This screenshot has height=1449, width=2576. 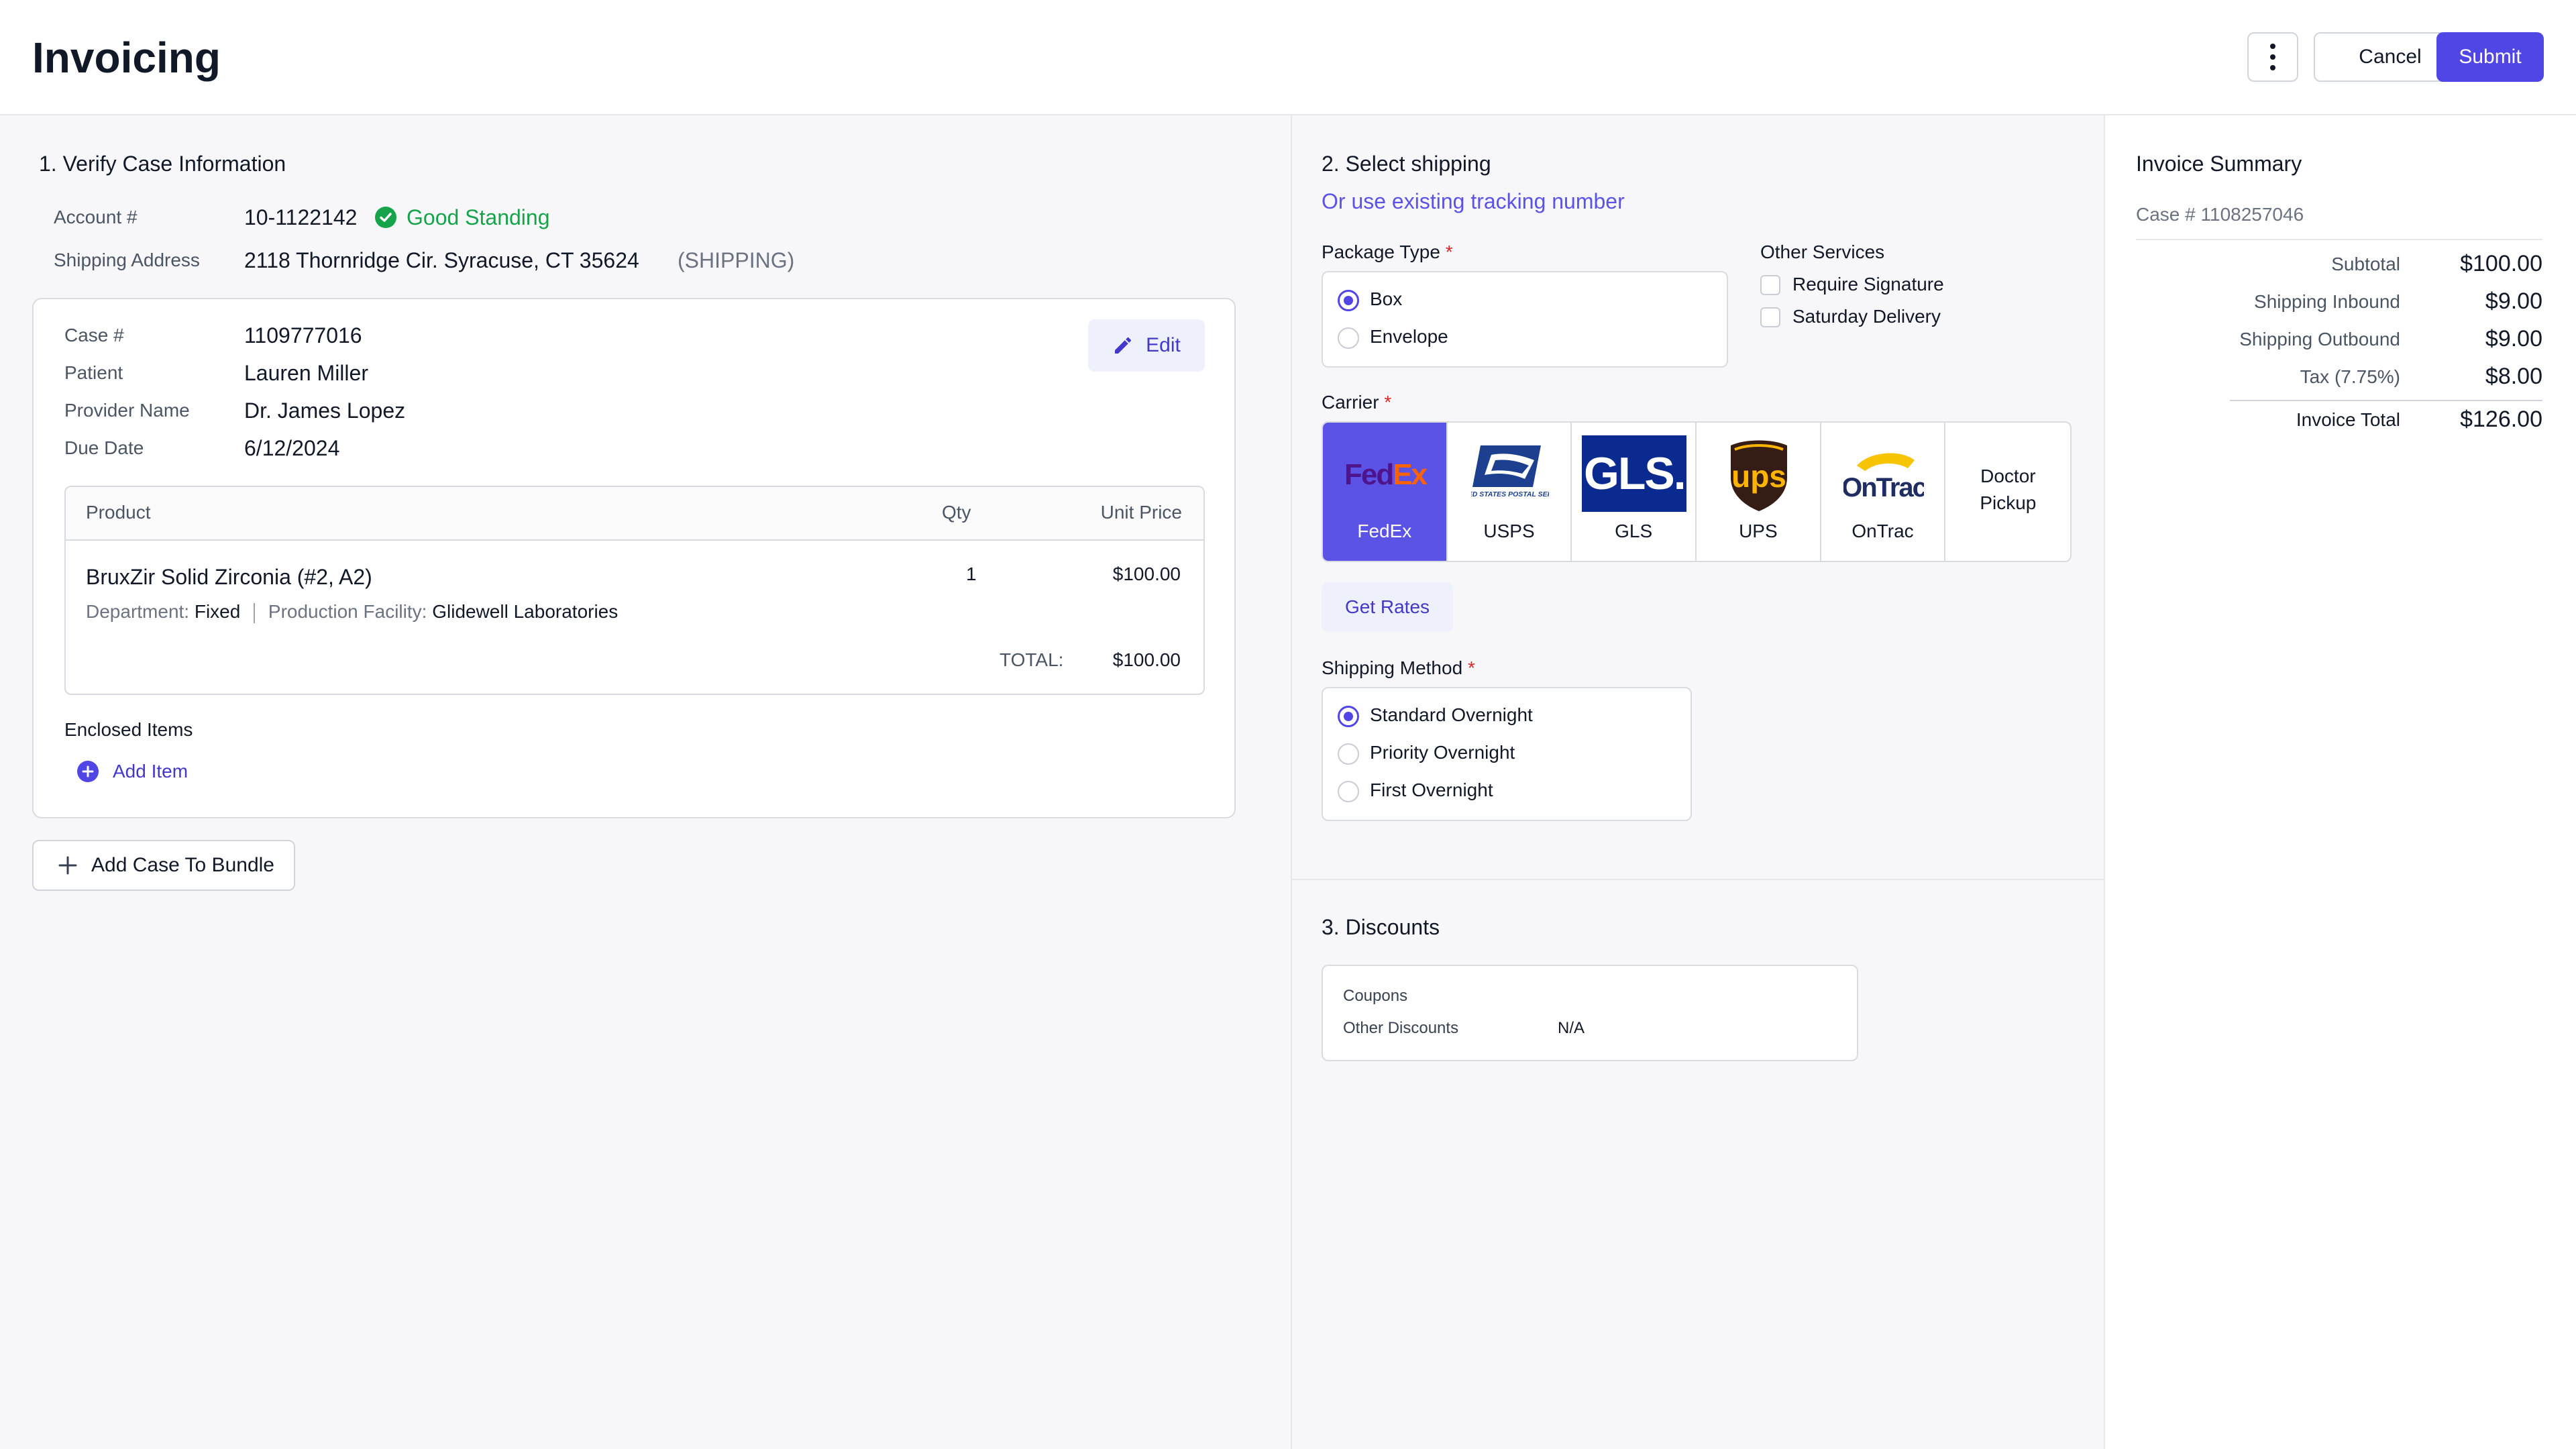 What do you see at coordinates (1451, 714) in the screenshot?
I see `standard-overnight-label: Standard Overnight` at bounding box center [1451, 714].